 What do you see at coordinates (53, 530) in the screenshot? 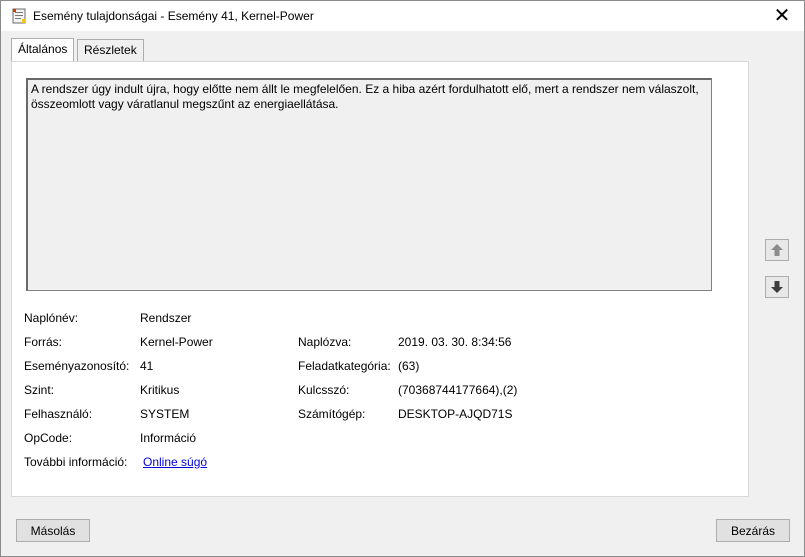
I see `copy-button: Másolás` at bounding box center [53, 530].